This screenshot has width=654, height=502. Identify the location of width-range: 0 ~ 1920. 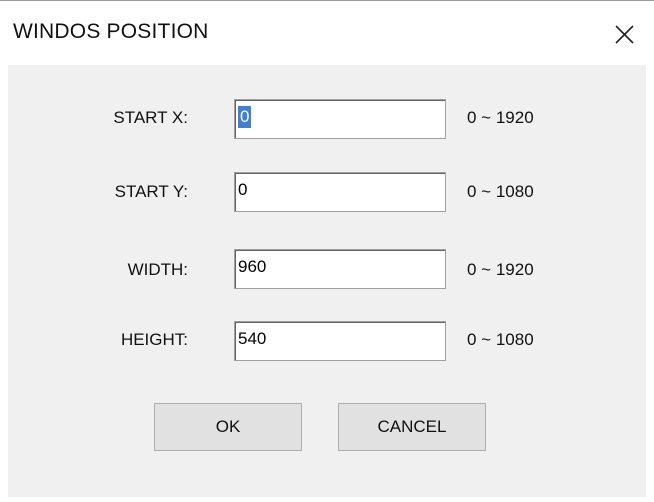
(500, 269).